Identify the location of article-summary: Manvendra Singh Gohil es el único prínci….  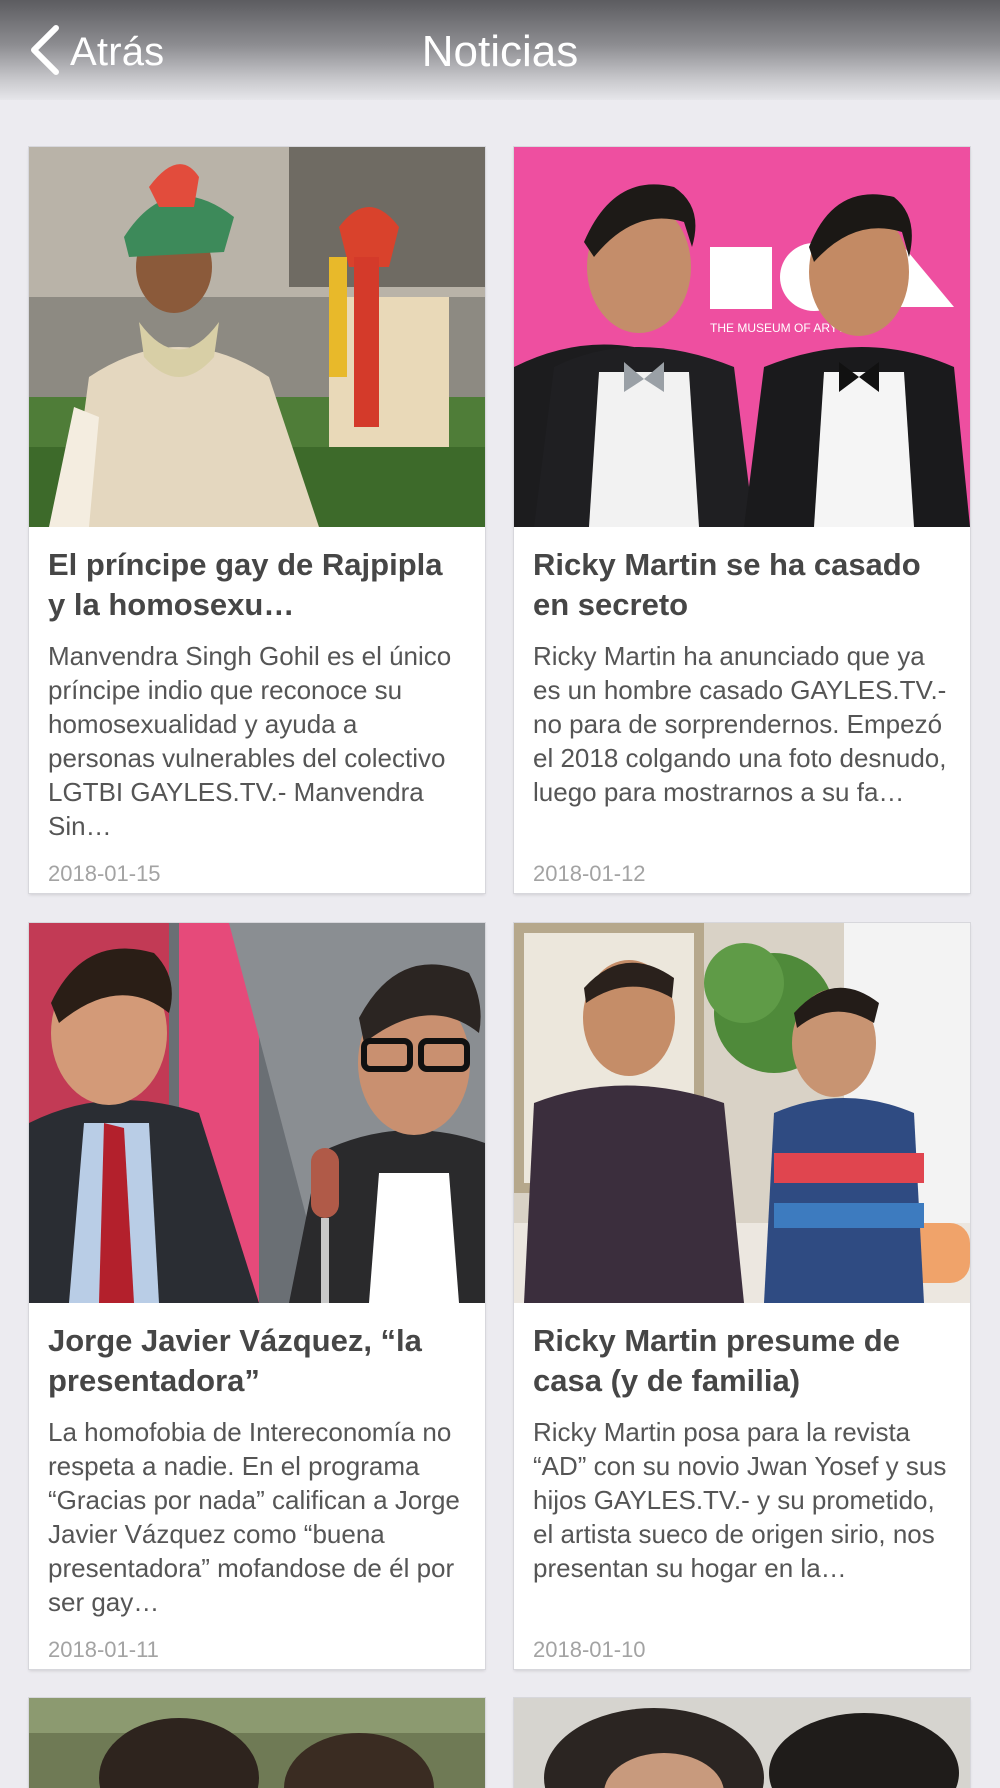
(250, 741).